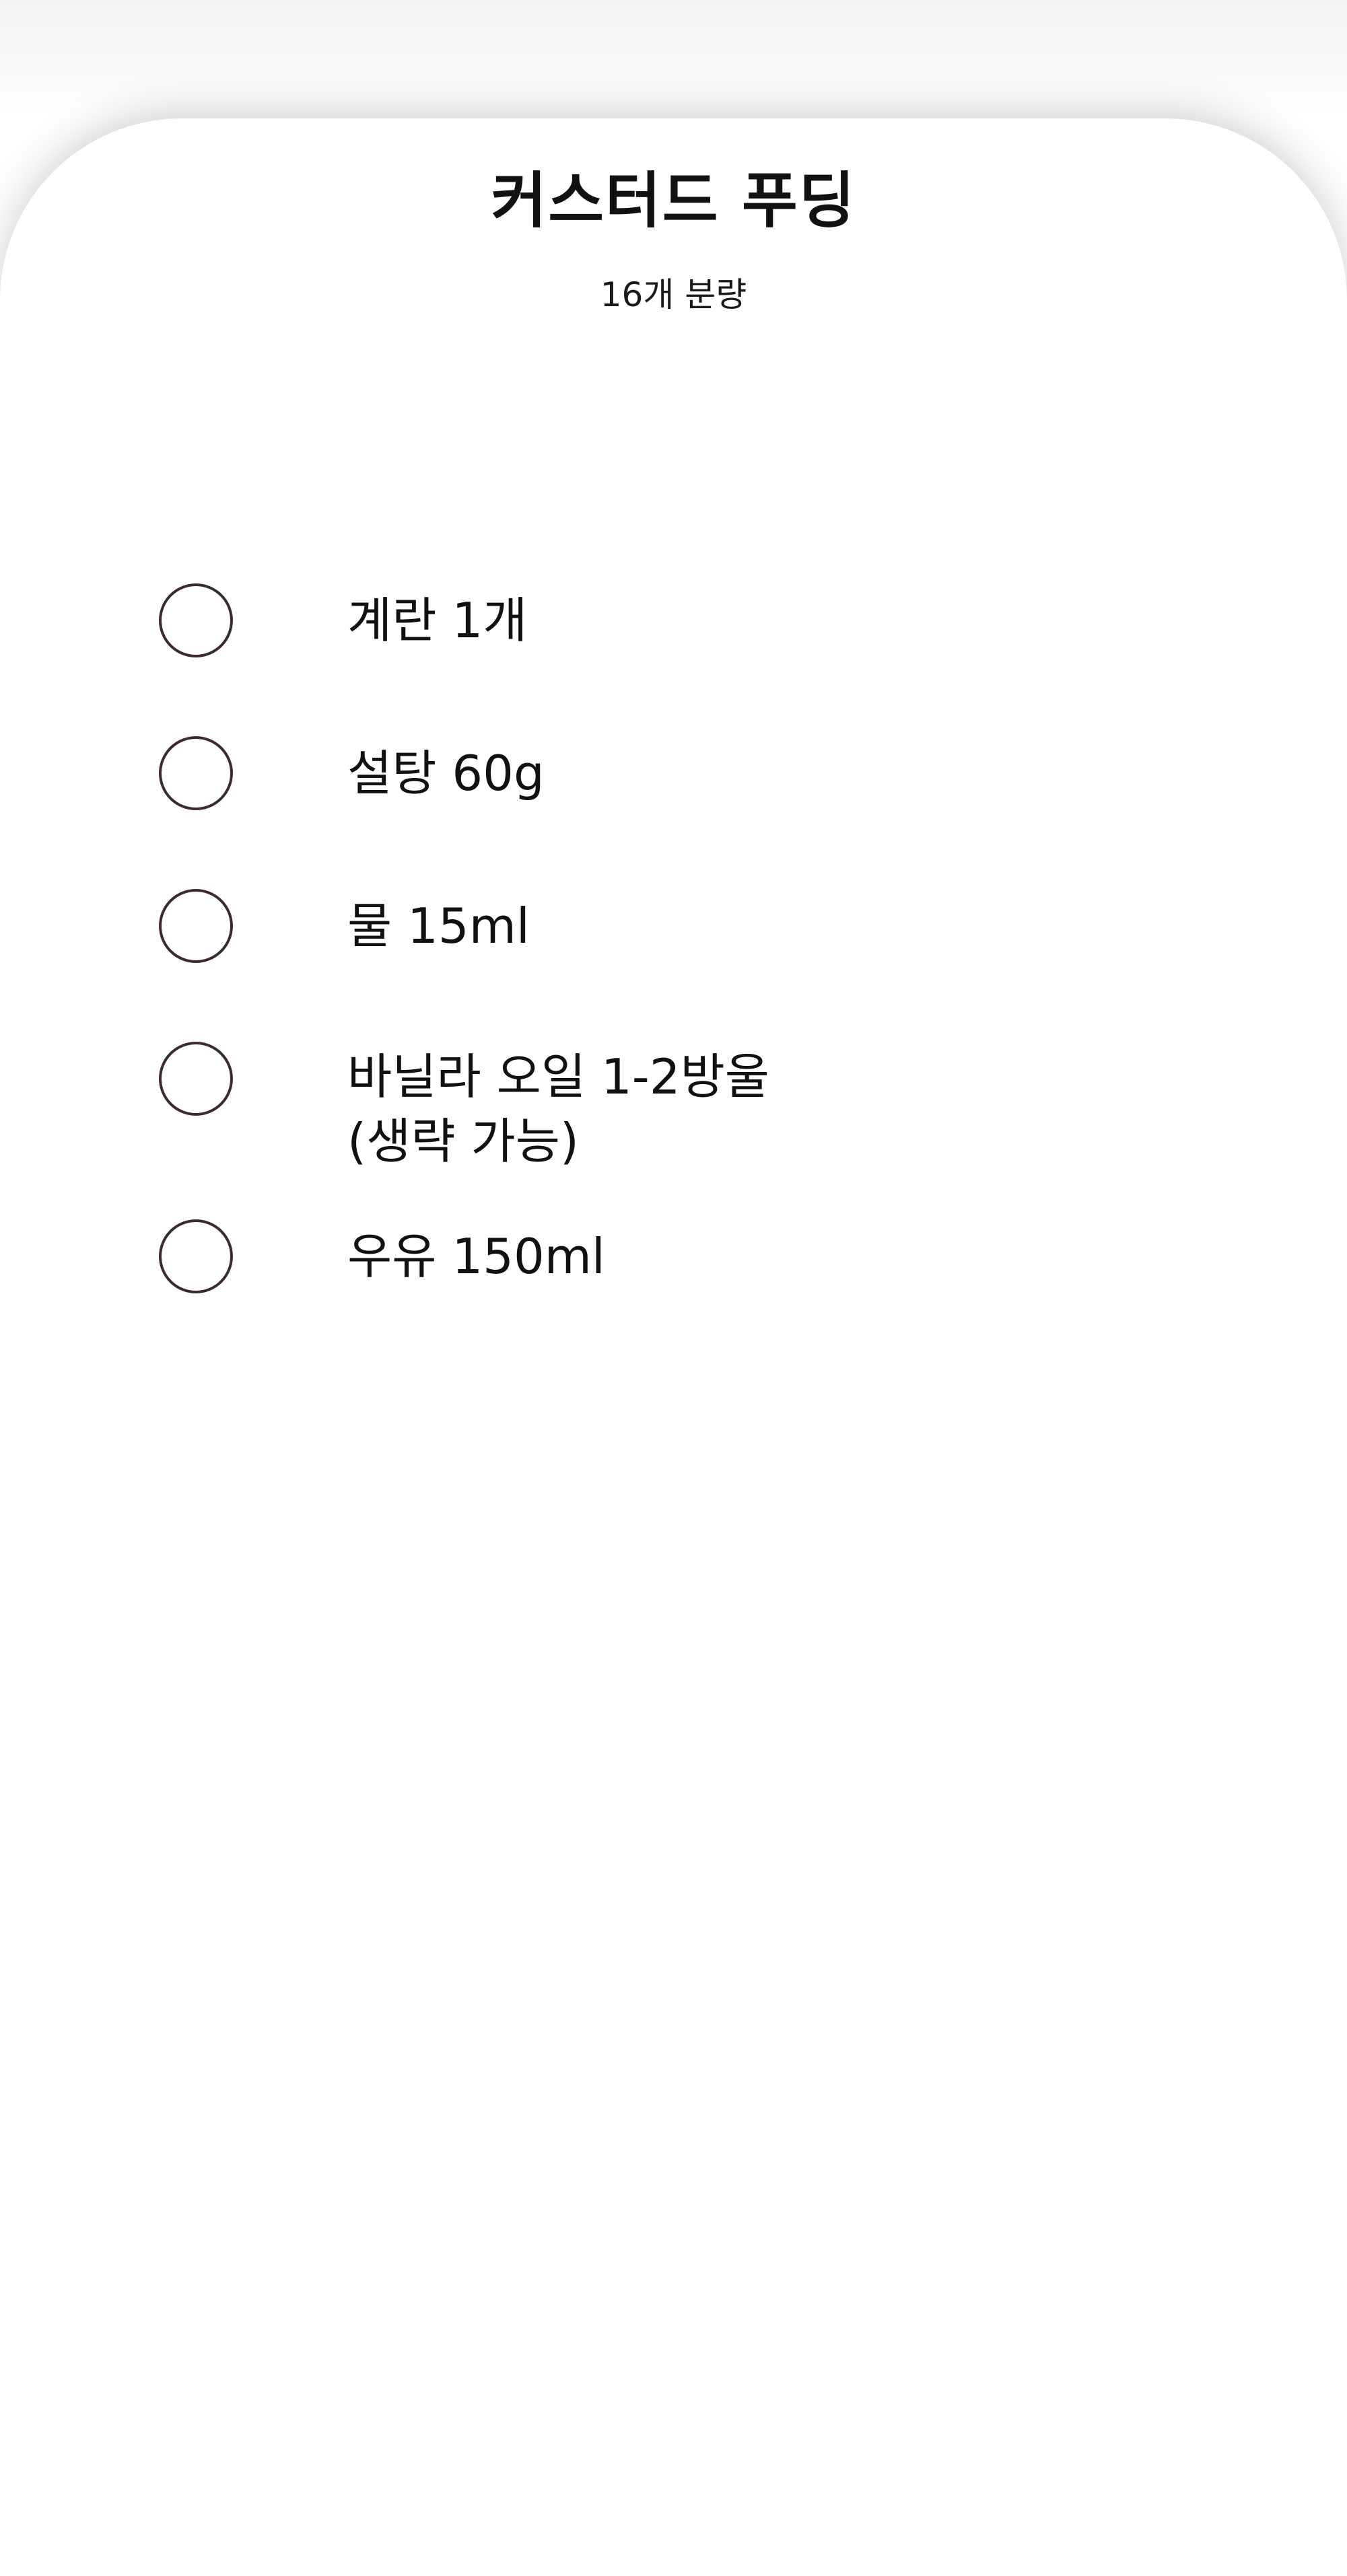  What do you see at coordinates (673, 1279) in the screenshot?
I see `ingredient-item: 우유 150ml` at bounding box center [673, 1279].